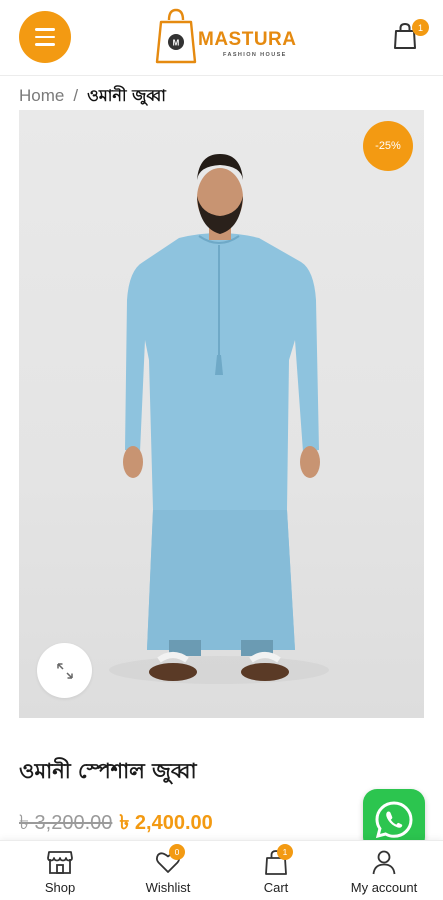  What do you see at coordinates (276, 870) in the screenshot?
I see `nav-cart: 1 Cart` at bounding box center [276, 870].